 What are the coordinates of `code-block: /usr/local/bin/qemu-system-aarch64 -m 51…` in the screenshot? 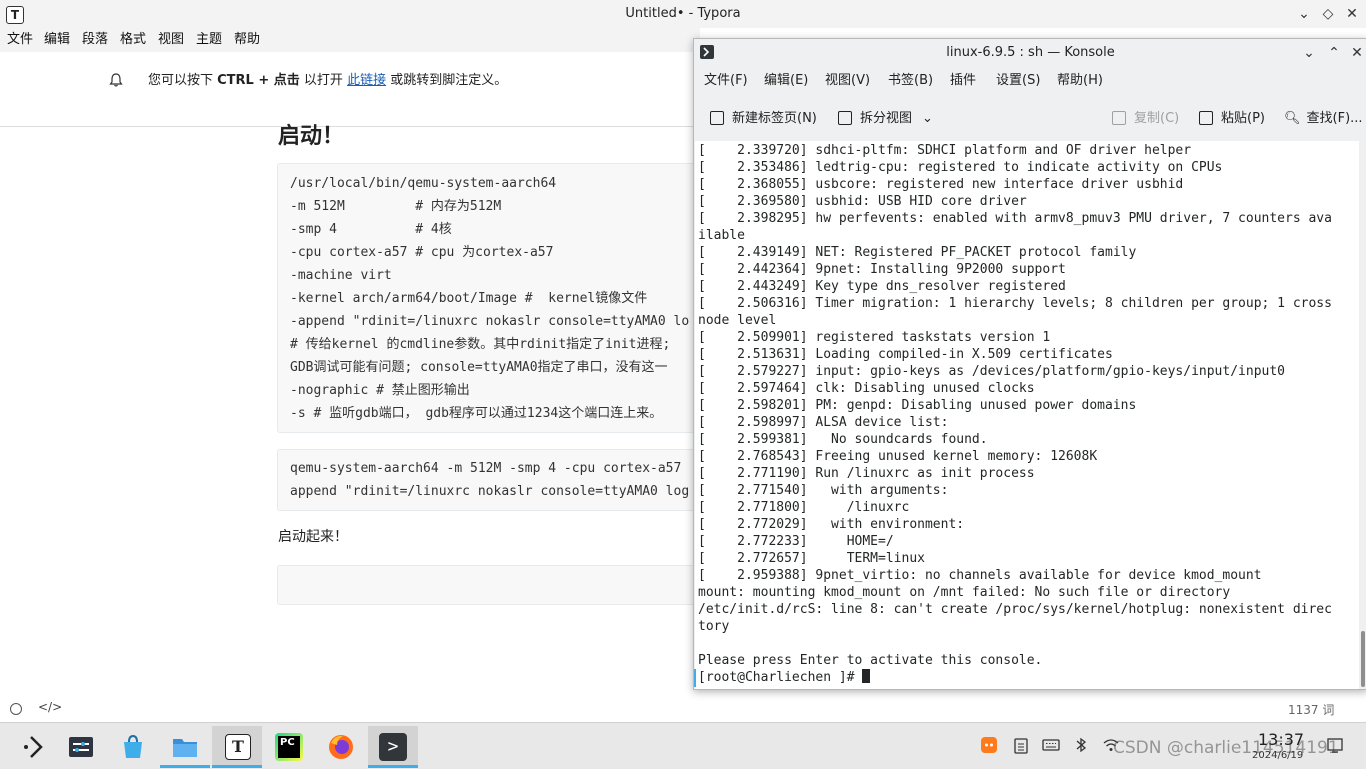 It's located at (493, 298).